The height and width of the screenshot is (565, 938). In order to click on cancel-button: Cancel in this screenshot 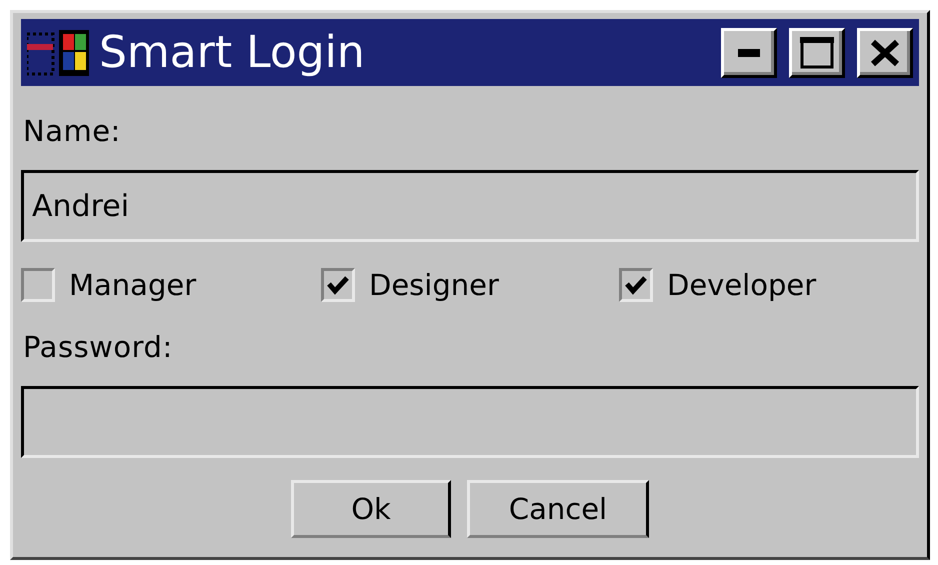, I will do `click(558, 509)`.